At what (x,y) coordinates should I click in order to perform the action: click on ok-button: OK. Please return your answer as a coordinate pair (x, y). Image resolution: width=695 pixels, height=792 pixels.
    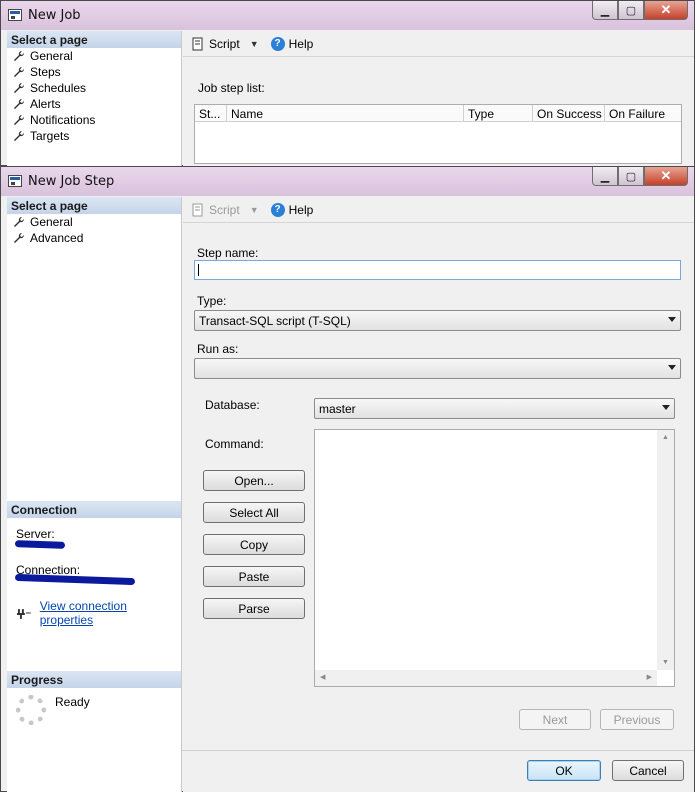
    Looking at the image, I should click on (564, 770).